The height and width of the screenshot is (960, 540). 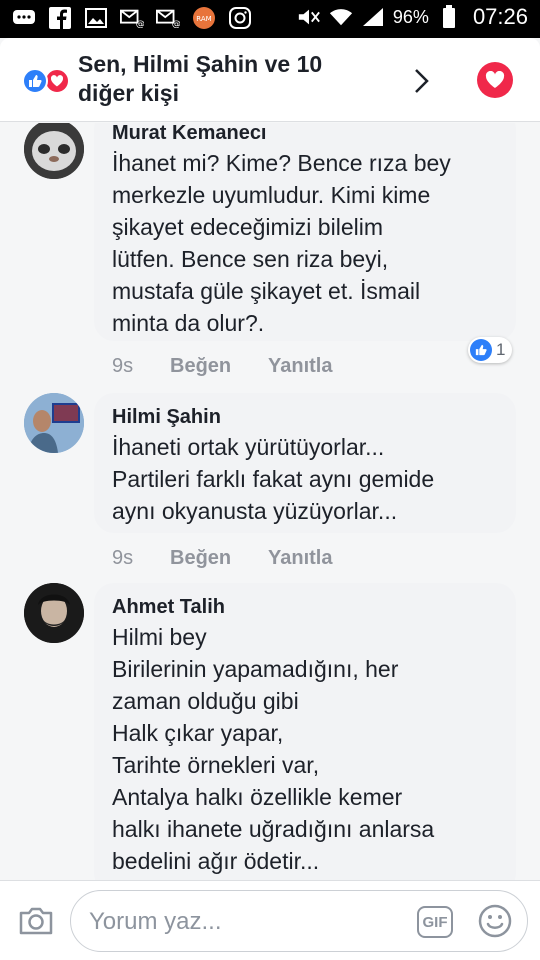 I want to click on mute-icon, so click(x=309, y=17).